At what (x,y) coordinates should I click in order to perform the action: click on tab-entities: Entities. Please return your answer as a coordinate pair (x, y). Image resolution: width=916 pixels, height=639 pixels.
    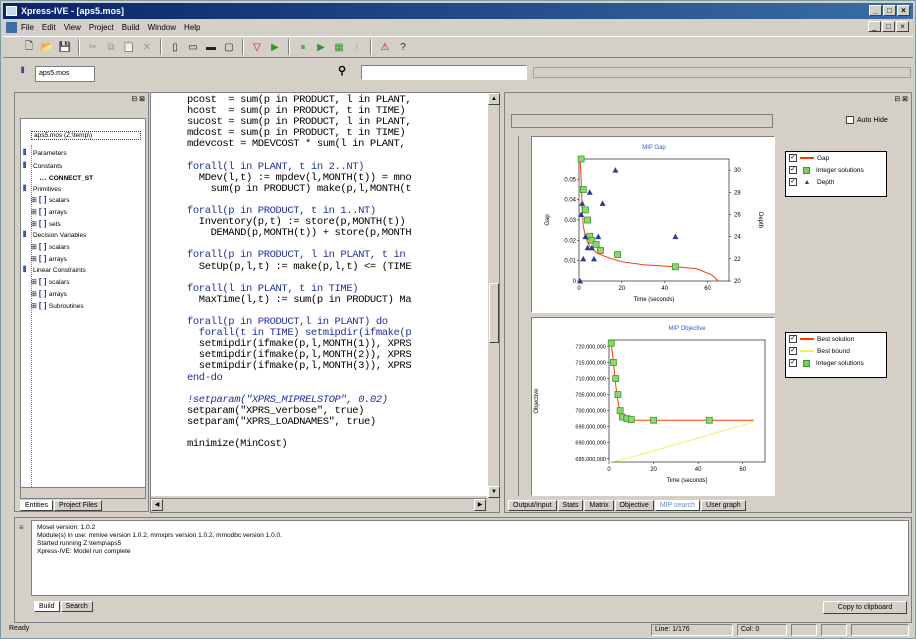
    Looking at the image, I should click on (36, 505).